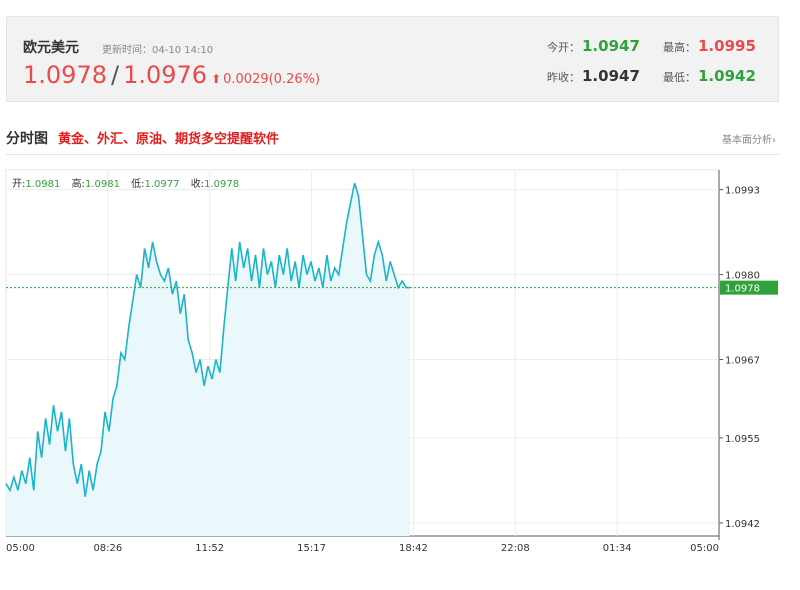 The height and width of the screenshot is (590, 800). What do you see at coordinates (392, 154) in the screenshot?
I see `section-divider` at bounding box center [392, 154].